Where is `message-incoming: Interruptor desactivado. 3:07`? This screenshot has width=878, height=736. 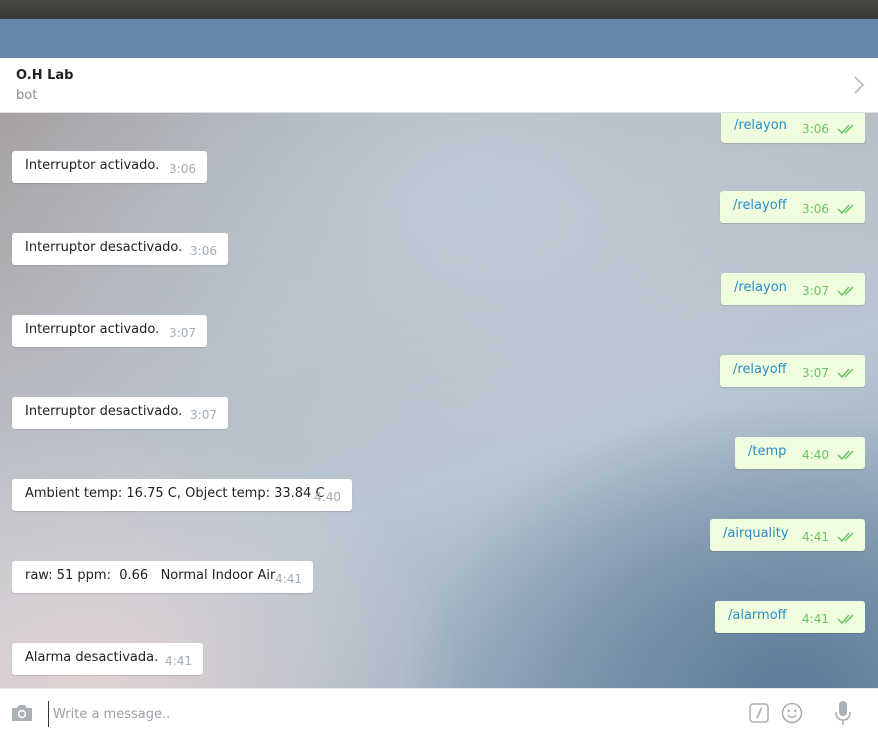
message-incoming: Interruptor desactivado. 3:07 is located at coordinates (120, 413).